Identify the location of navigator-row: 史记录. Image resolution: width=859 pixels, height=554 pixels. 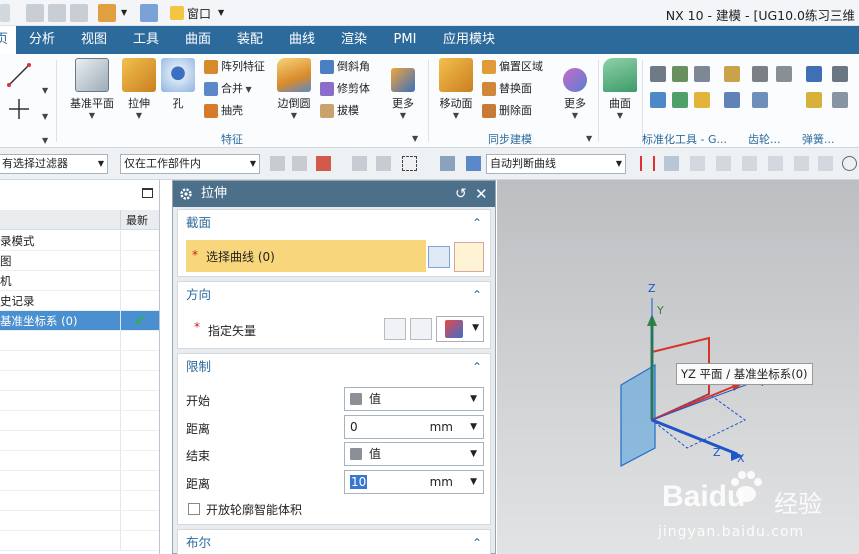
(79, 301).